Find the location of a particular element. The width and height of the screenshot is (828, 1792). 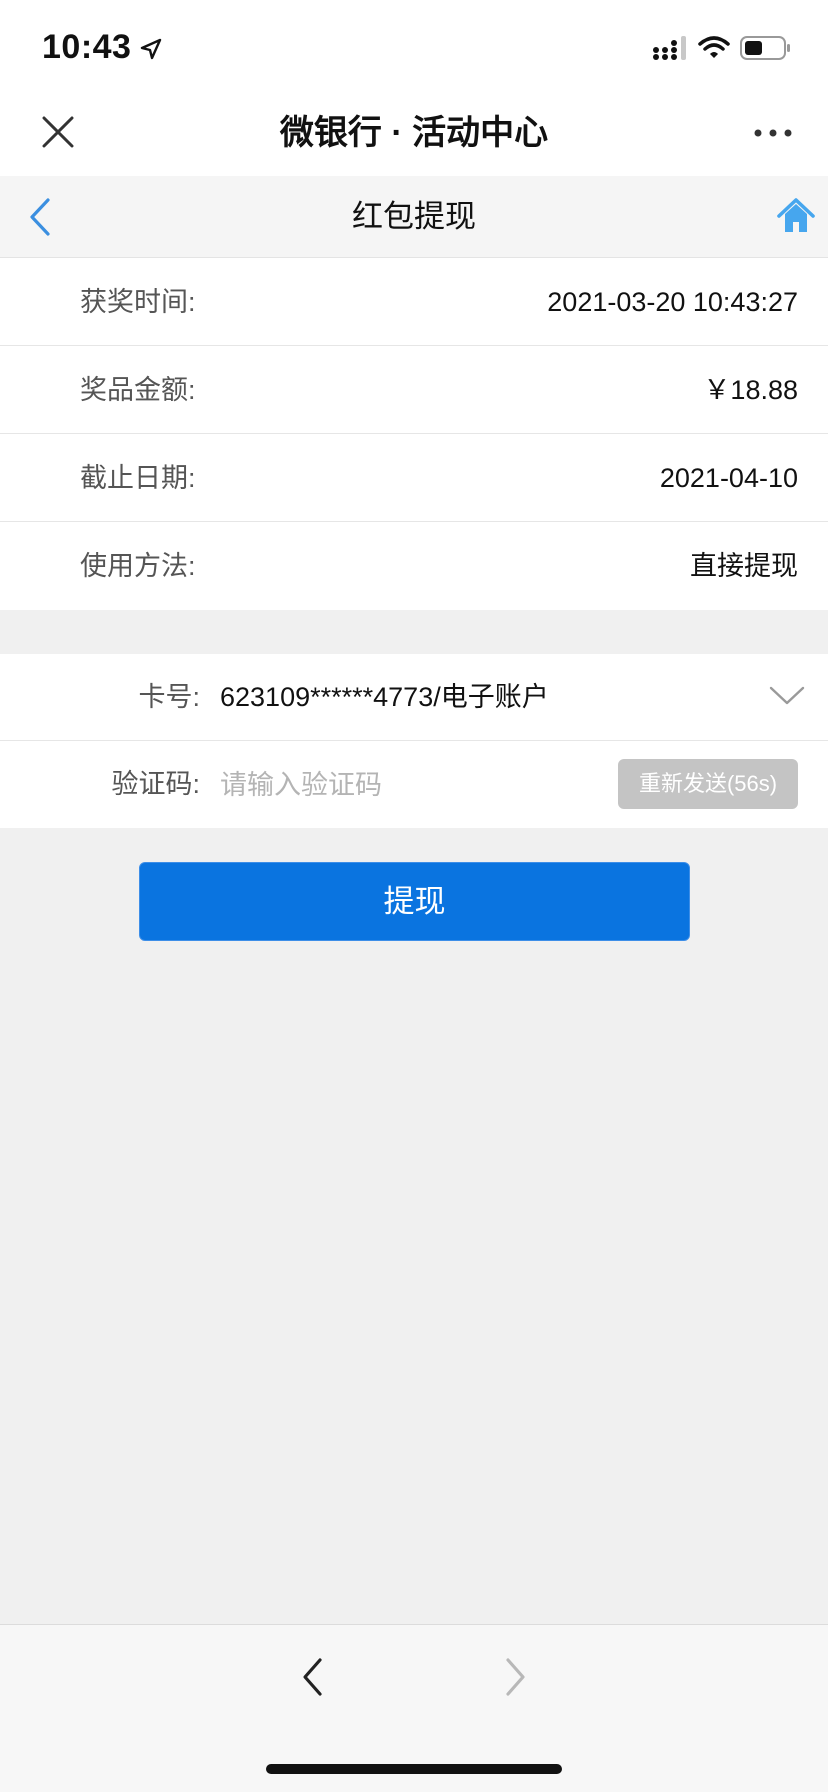

info-value: 2021-04-10 is located at coordinates (728, 478).